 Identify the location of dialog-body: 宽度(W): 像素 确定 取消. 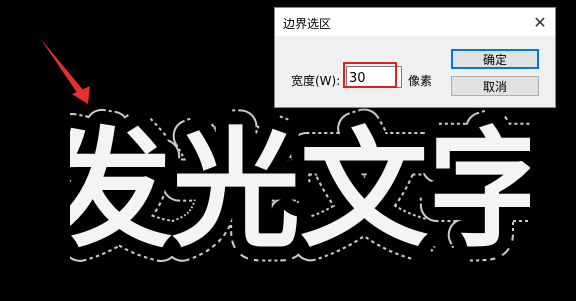
(415, 71).